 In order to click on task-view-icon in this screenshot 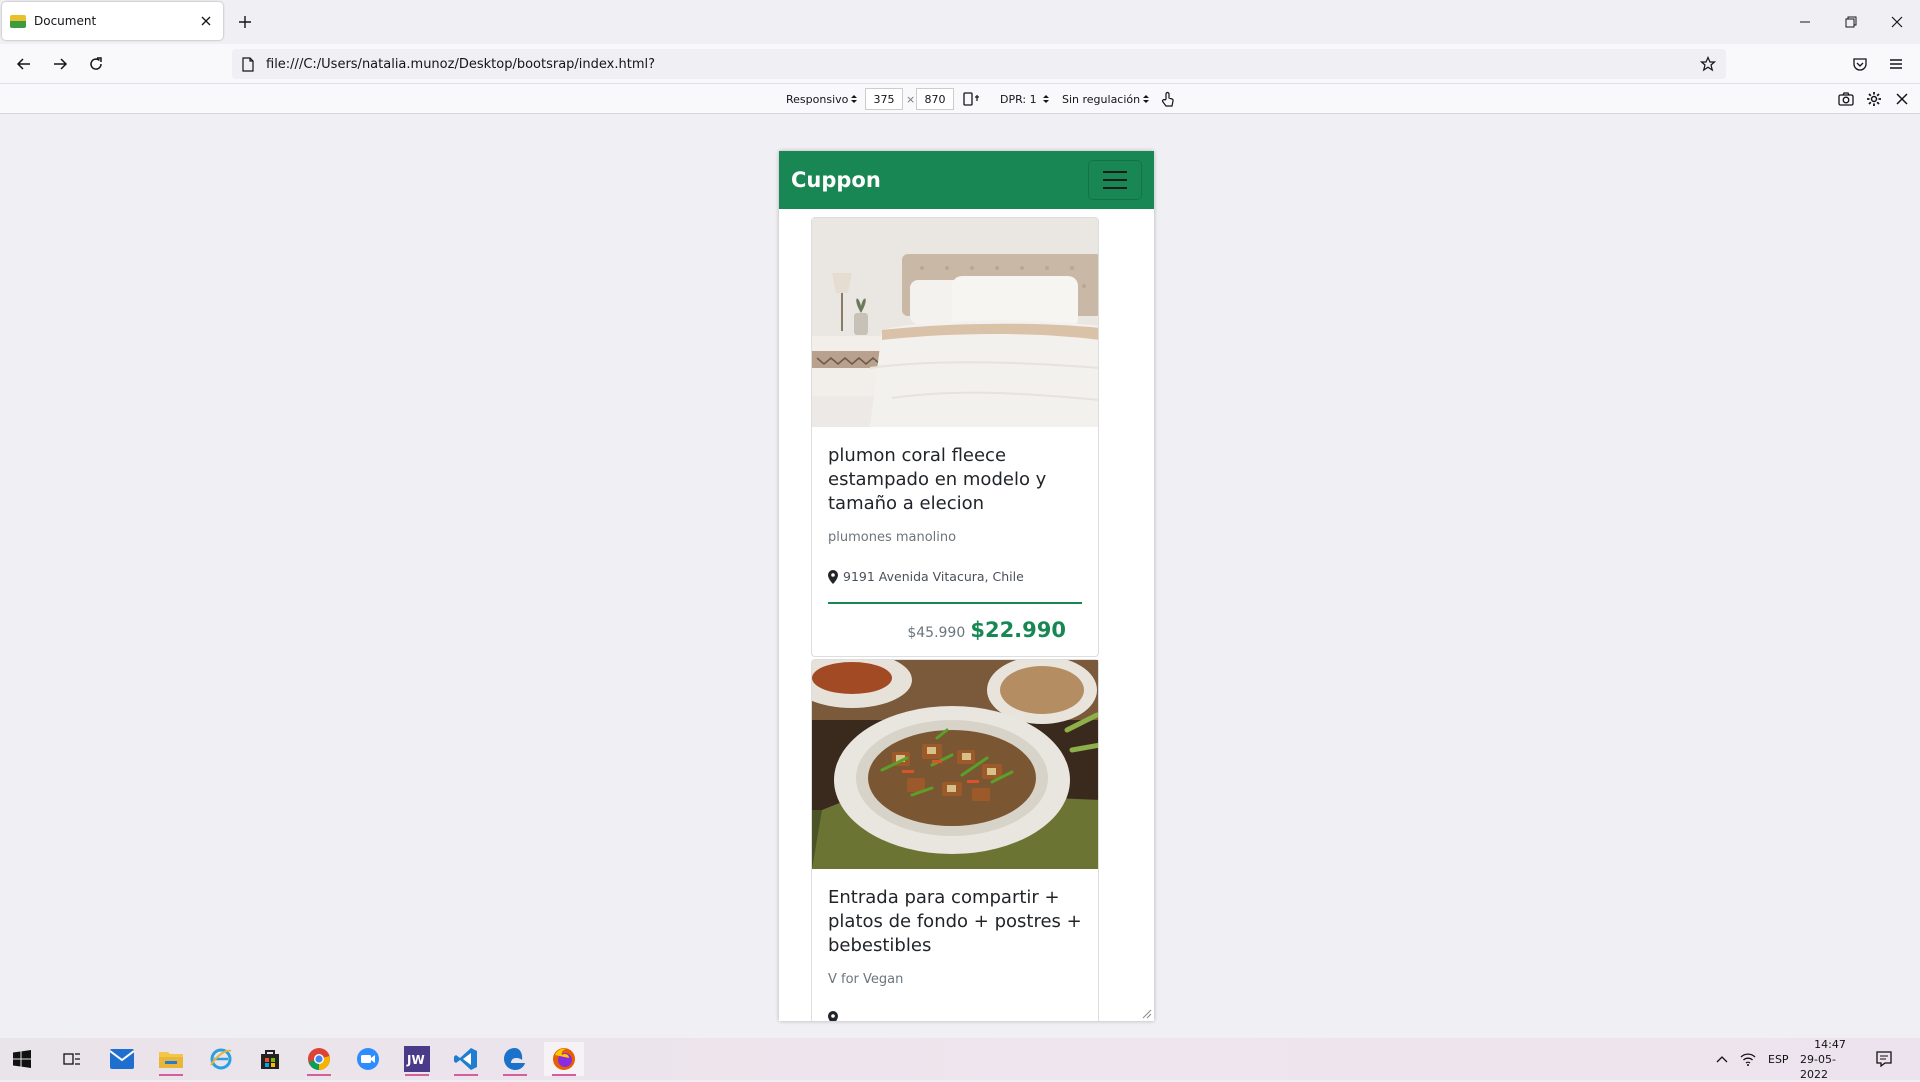, I will do `click(72, 1059)`.